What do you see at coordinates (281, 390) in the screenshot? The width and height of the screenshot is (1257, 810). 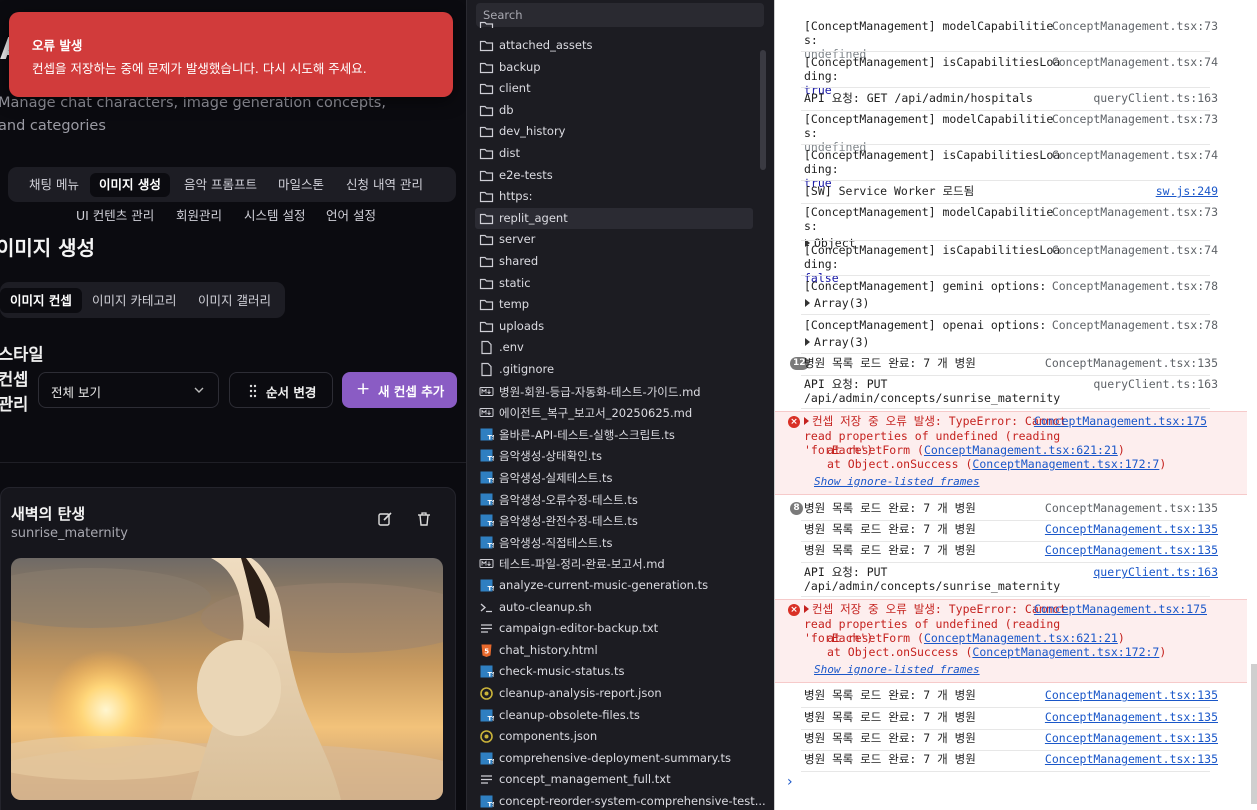 I see `reorder-button: 순서 변경` at bounding box center [281, 390].